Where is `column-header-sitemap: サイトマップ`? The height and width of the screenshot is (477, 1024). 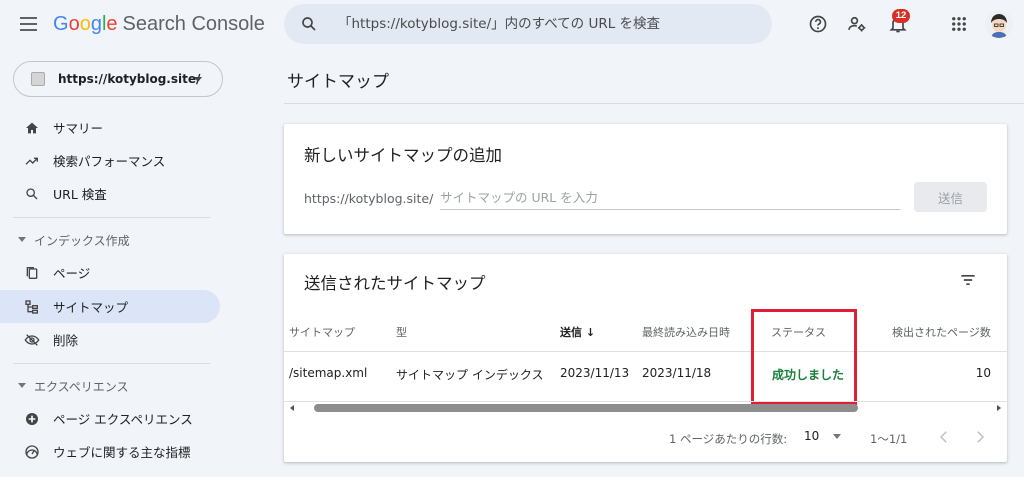
column-header-sitemap: サイトマップ is located at coordinates (322, 332).